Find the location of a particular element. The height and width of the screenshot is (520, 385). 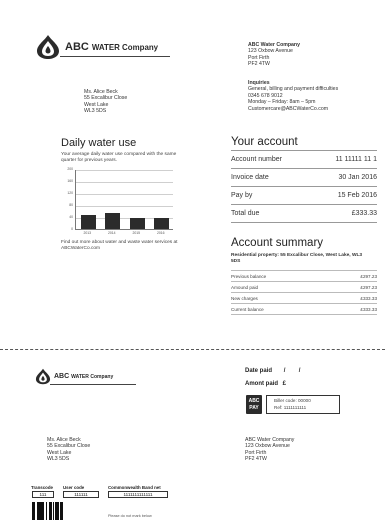

chart-y-tick-label: 160 is located at coordinates (70, 181).